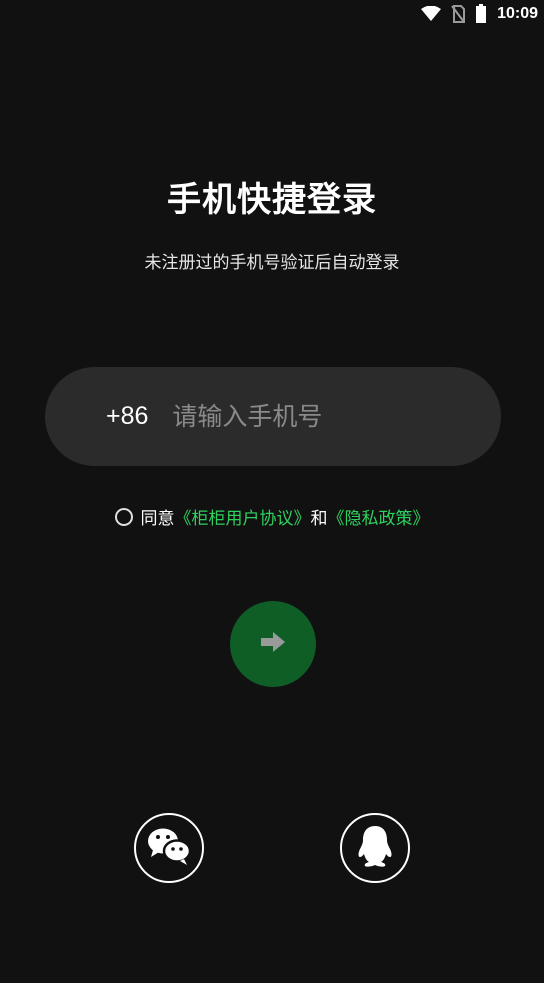 The width and height of the screenshot is (544, 983). I want to click on phone-input-container: +86, so click(273, 416).